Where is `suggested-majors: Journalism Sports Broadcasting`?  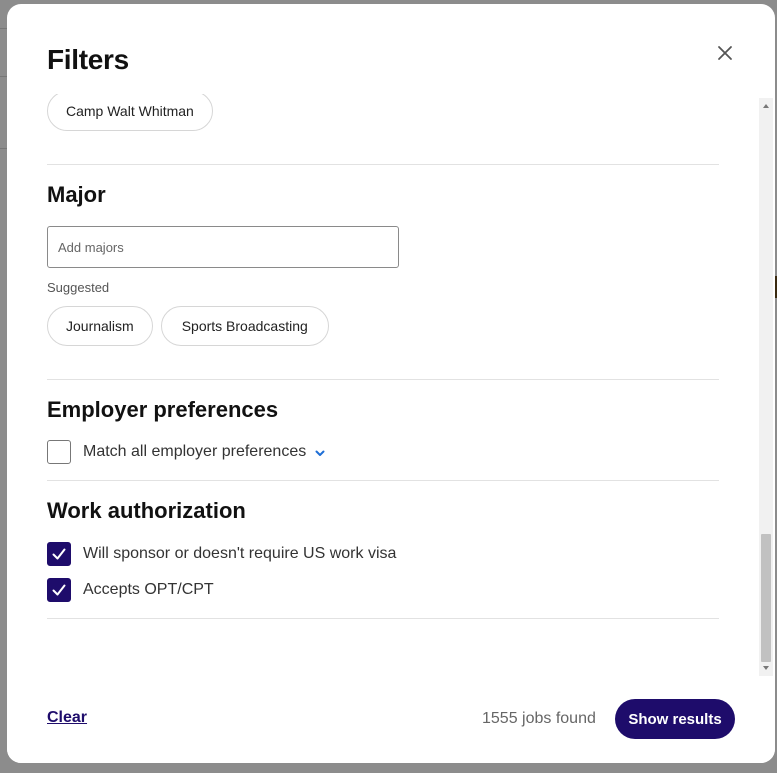
suggested-majors: Journalism Sports Broadcasting is located at coordinates (188, 326).